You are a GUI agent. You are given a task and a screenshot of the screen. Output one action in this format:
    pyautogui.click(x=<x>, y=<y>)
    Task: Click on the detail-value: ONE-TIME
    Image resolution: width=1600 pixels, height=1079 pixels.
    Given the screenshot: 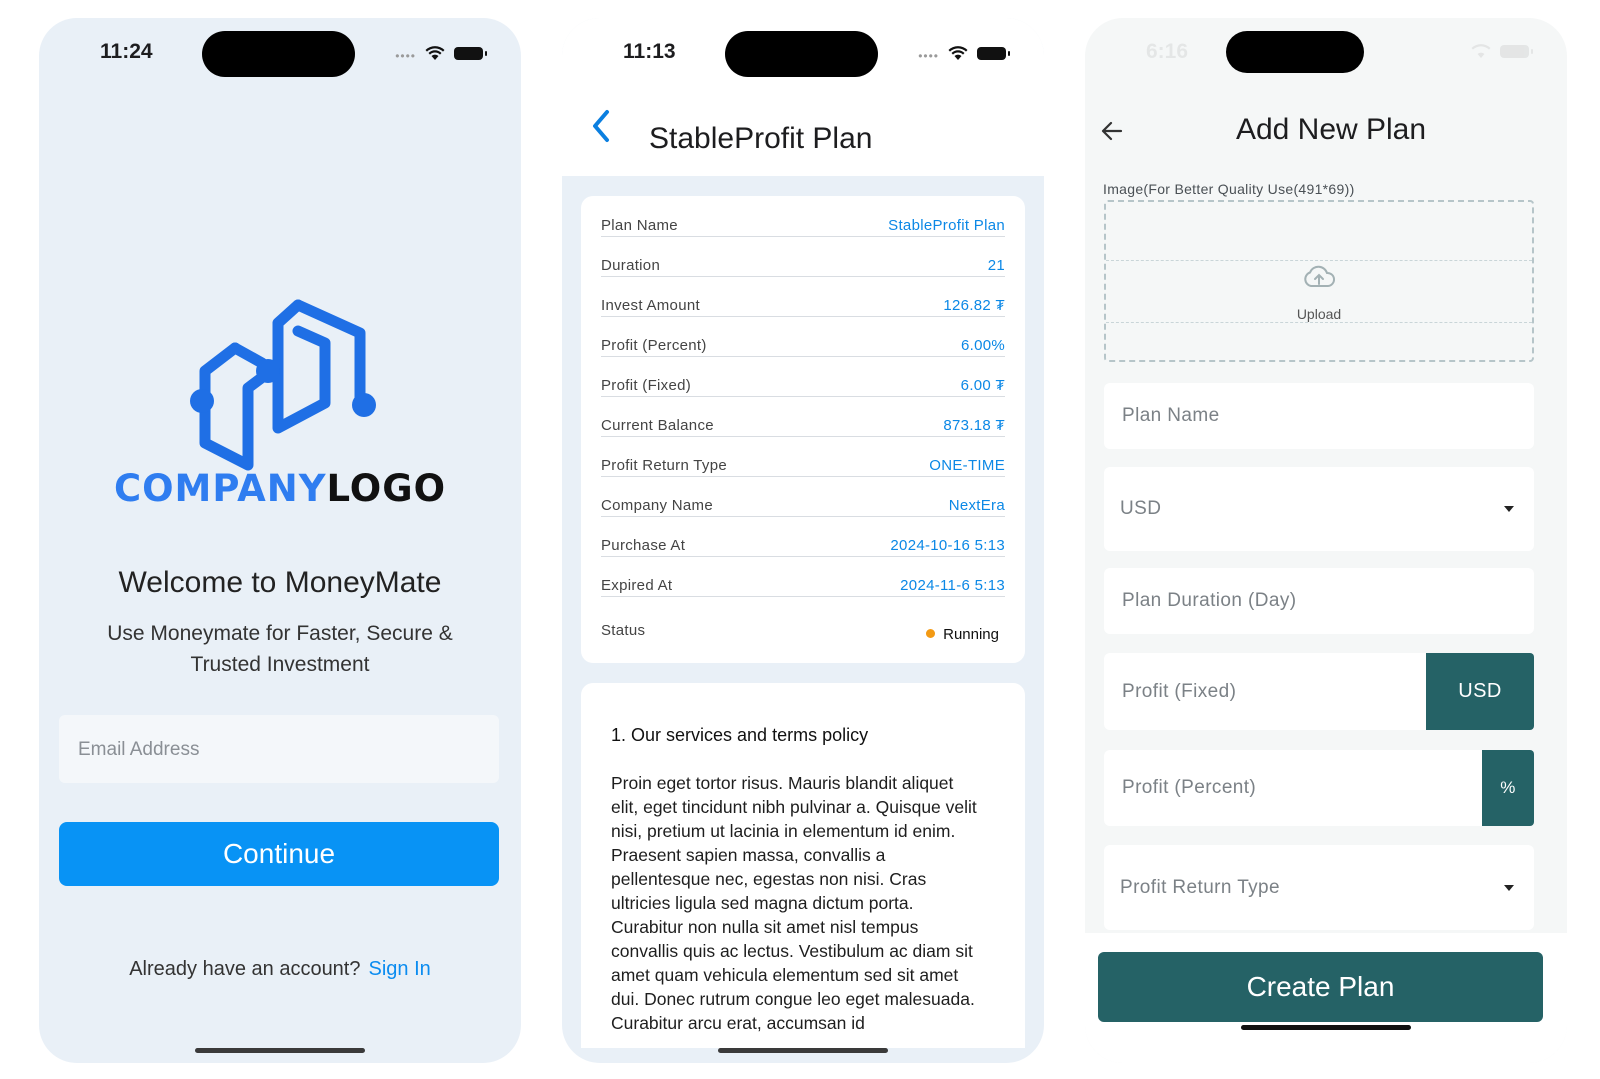 What is the action you would take?
    pyautogui.click(x=967, y=465)
    